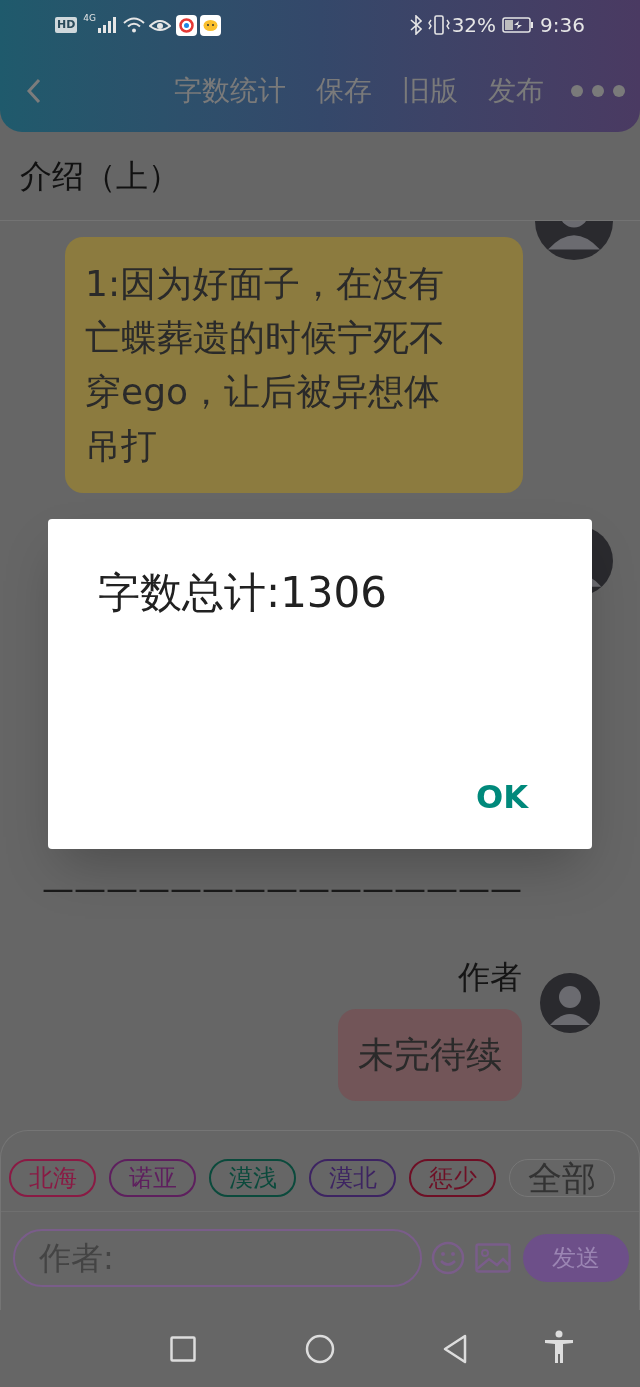 This screenshot has width=640, height=1387. What do you see at coordinates (230, 91) in the screenshot?
I see `toolbar-action: 字数统计` at bounding box center [230, 91].